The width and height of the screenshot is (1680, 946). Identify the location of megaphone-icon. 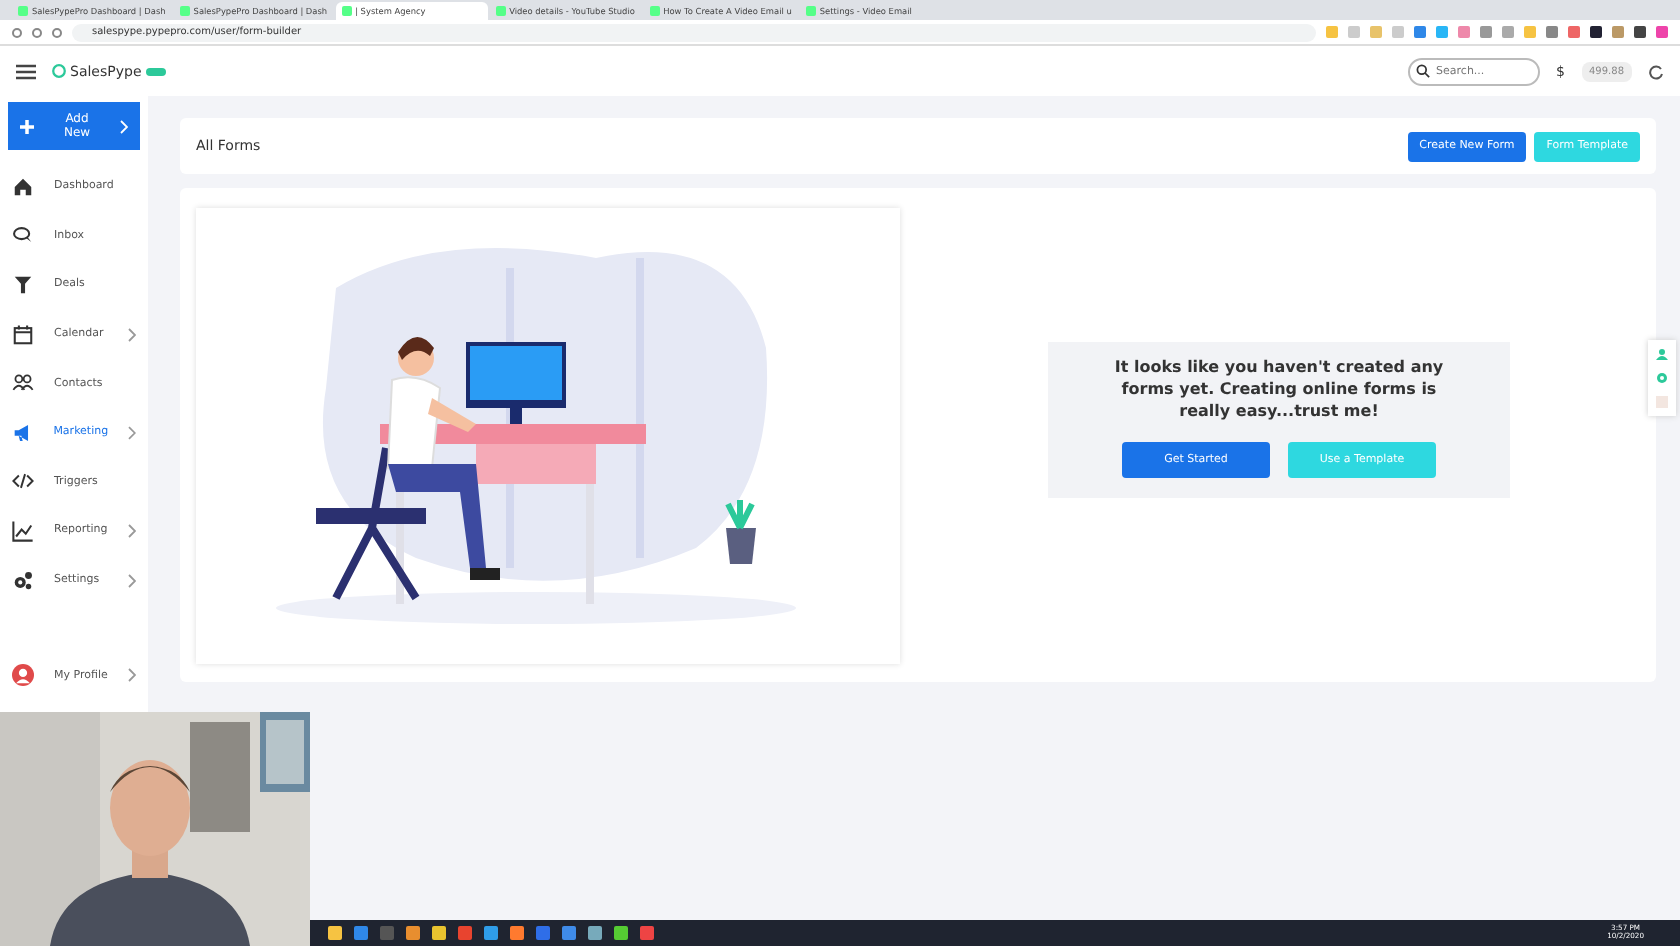
(23, 432).